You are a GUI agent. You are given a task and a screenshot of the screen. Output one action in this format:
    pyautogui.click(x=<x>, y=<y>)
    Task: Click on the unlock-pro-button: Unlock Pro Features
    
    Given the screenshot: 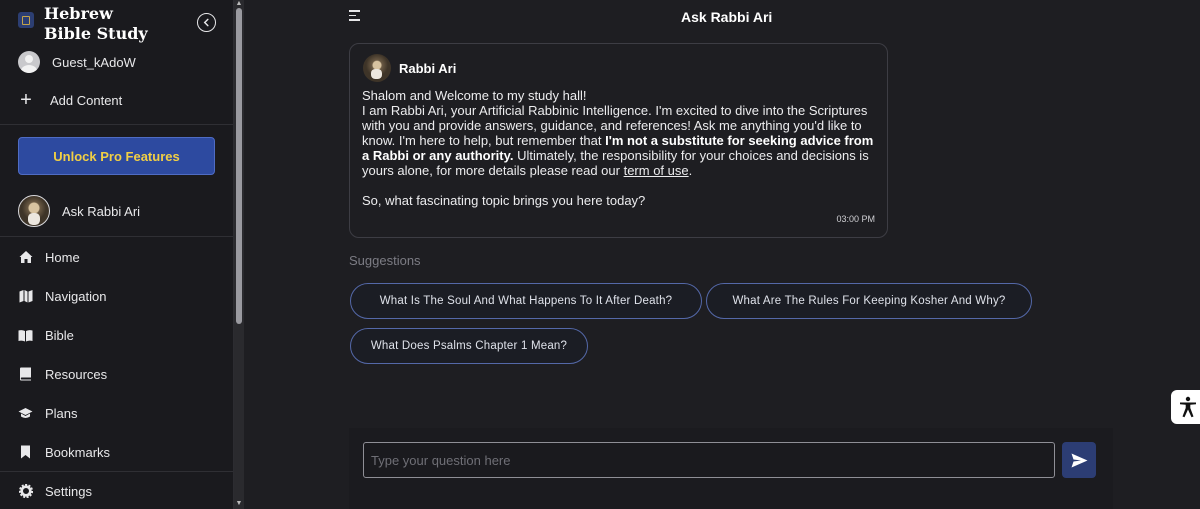 What is the action you would take?
    pyautogui.click(x=116, y=156)
    